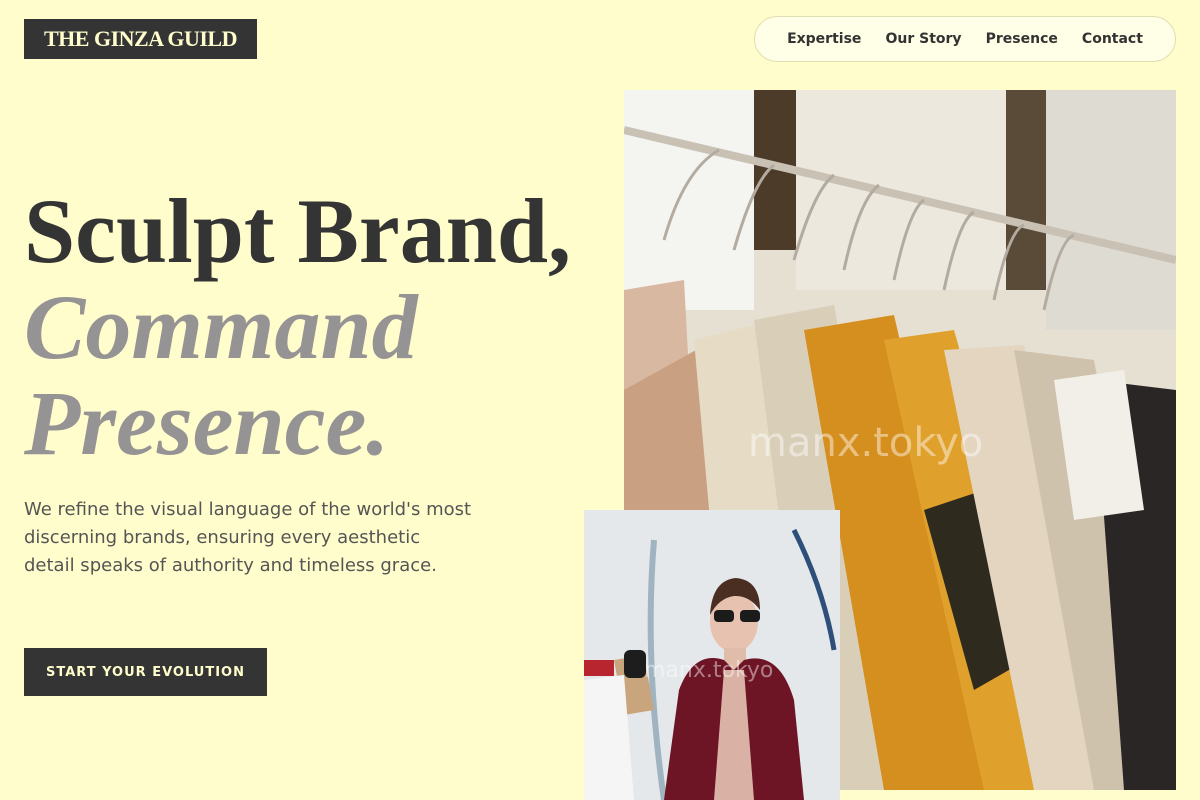 The height and width of the screenshot is (800, 1200). I want to click on headline-line-1: Sculpt Brand,, so click(298, 231).